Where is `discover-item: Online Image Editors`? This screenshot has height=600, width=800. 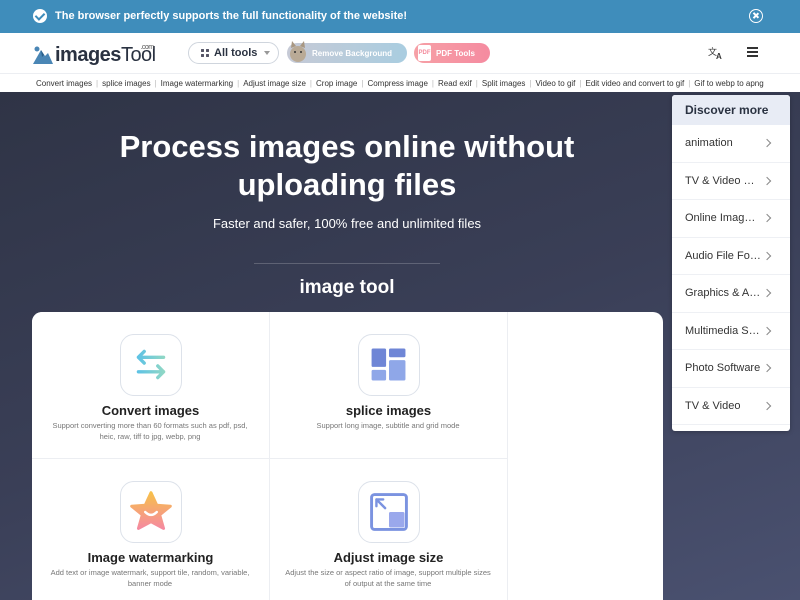
discover-item: Online Image Editors is located at coordinates (731, 219).